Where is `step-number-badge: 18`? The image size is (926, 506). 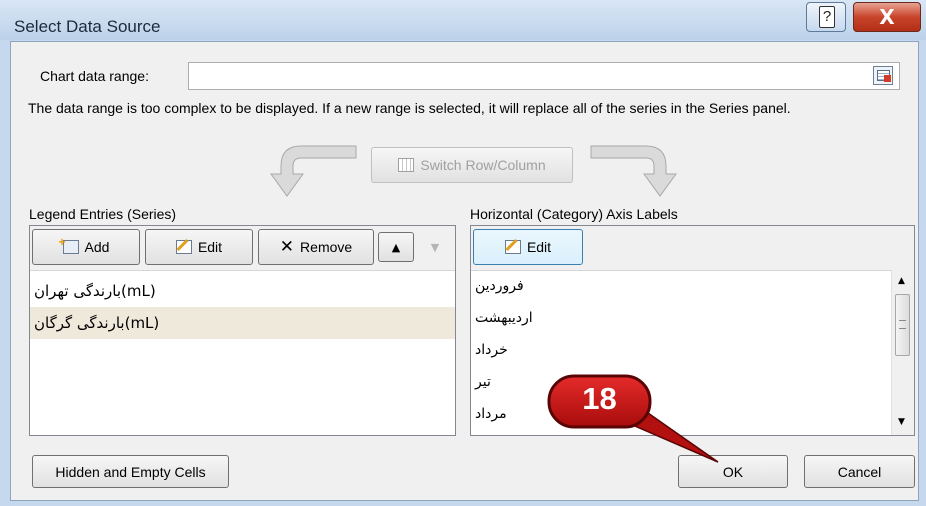 step-number-badge: 18 is located at coordinates (599, 398).